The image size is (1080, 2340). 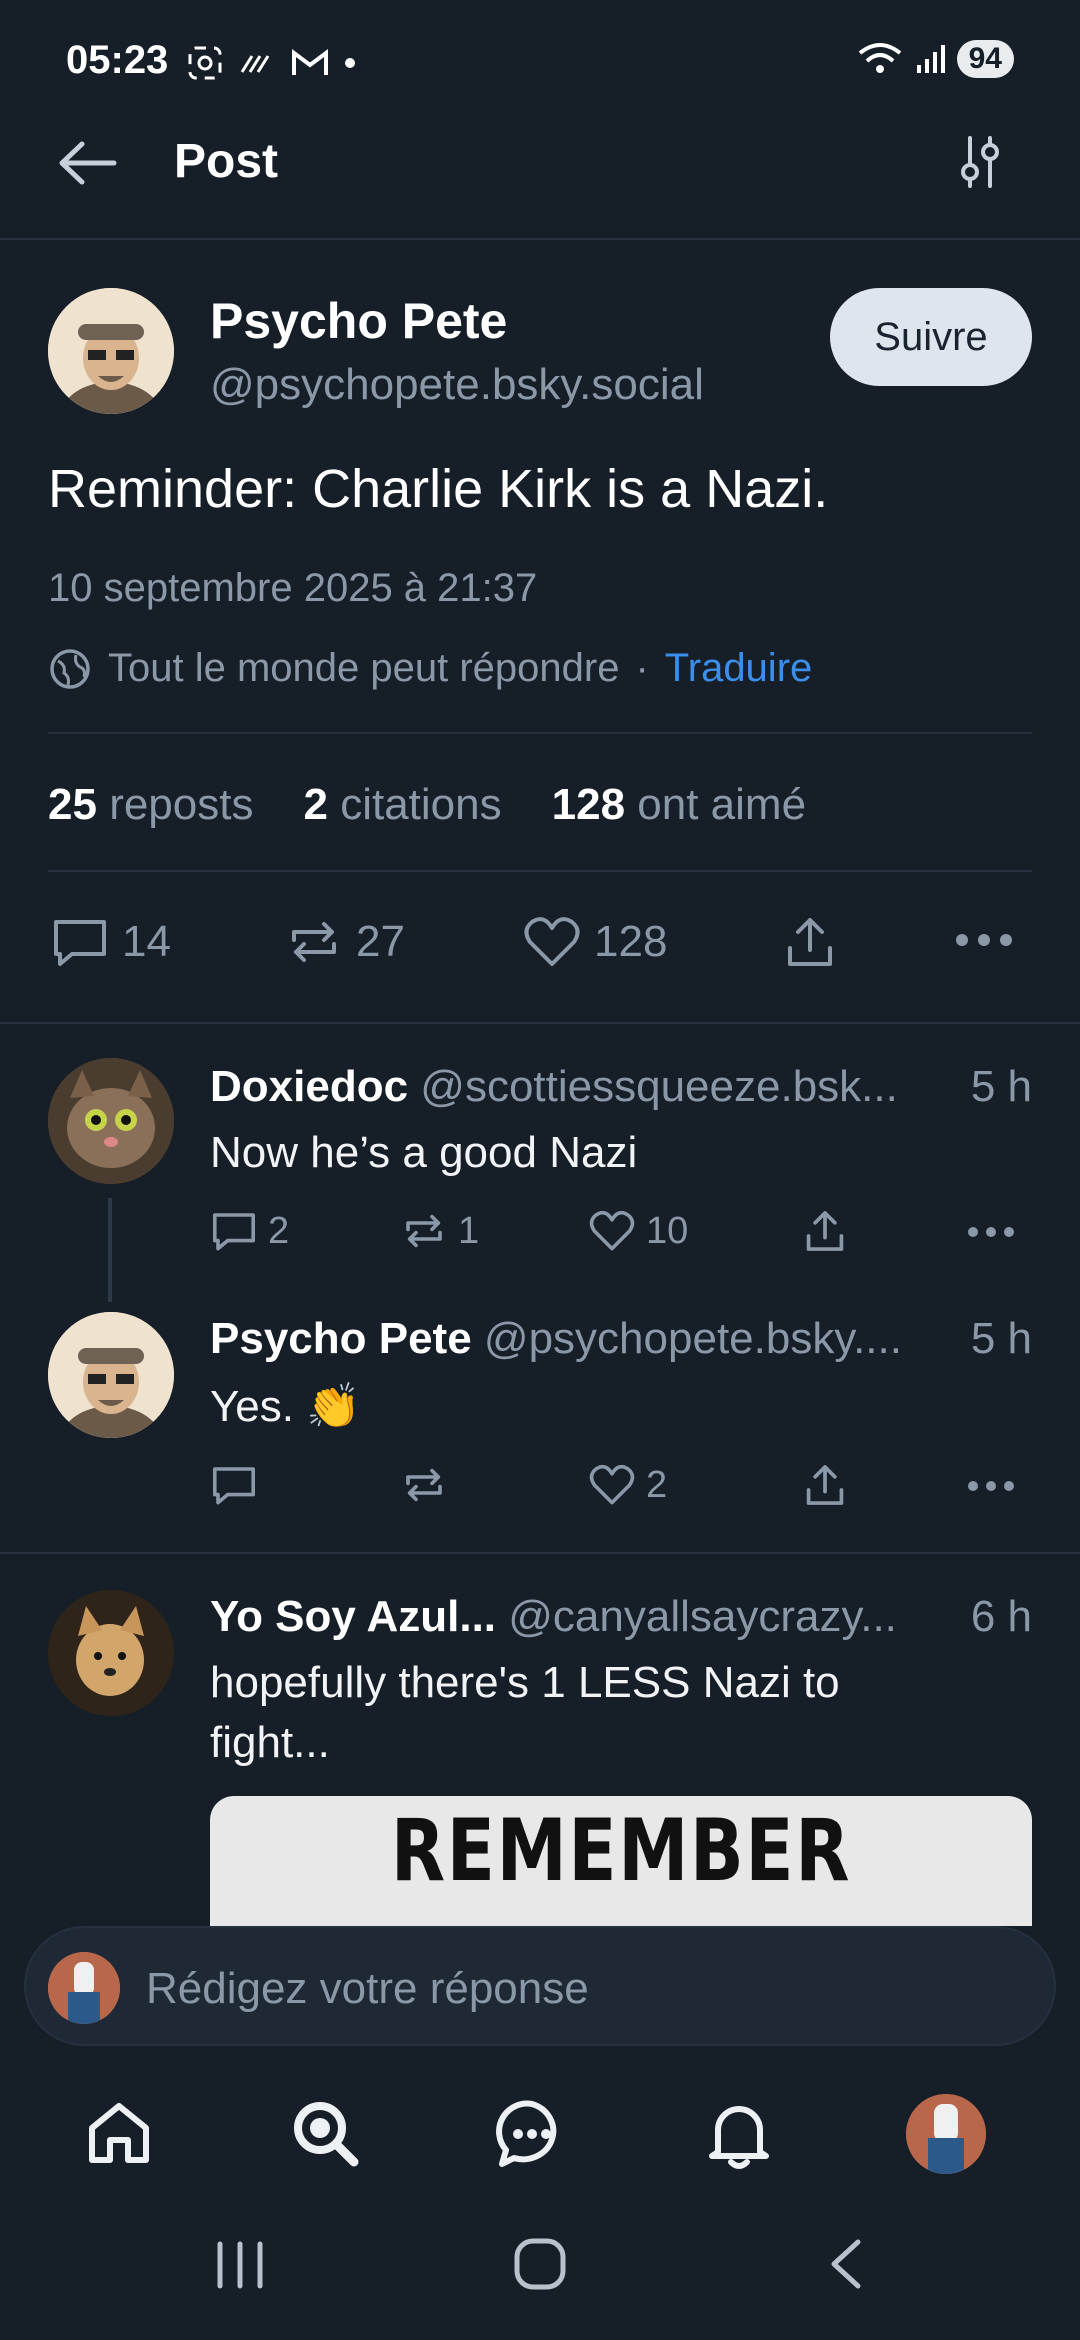 What do you see at coordinates (739, 2134) in the screenshot?
I see `notifications-bell-icon` at bounding box center [739, 2134].